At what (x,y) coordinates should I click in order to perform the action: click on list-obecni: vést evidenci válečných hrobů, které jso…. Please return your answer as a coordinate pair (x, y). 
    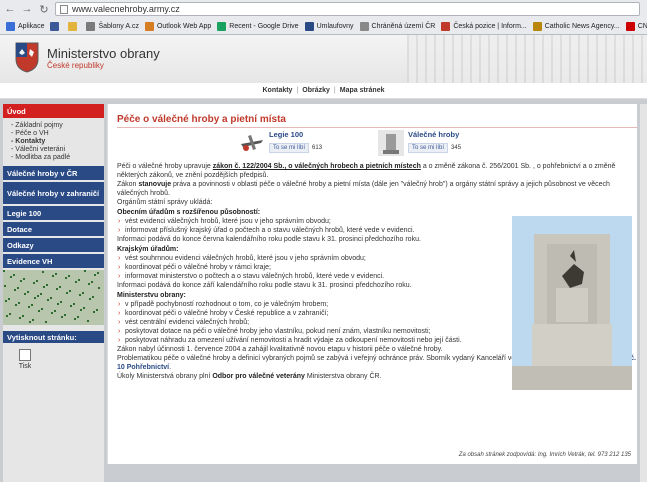
    Looking at the image, I should click on (309, 226).